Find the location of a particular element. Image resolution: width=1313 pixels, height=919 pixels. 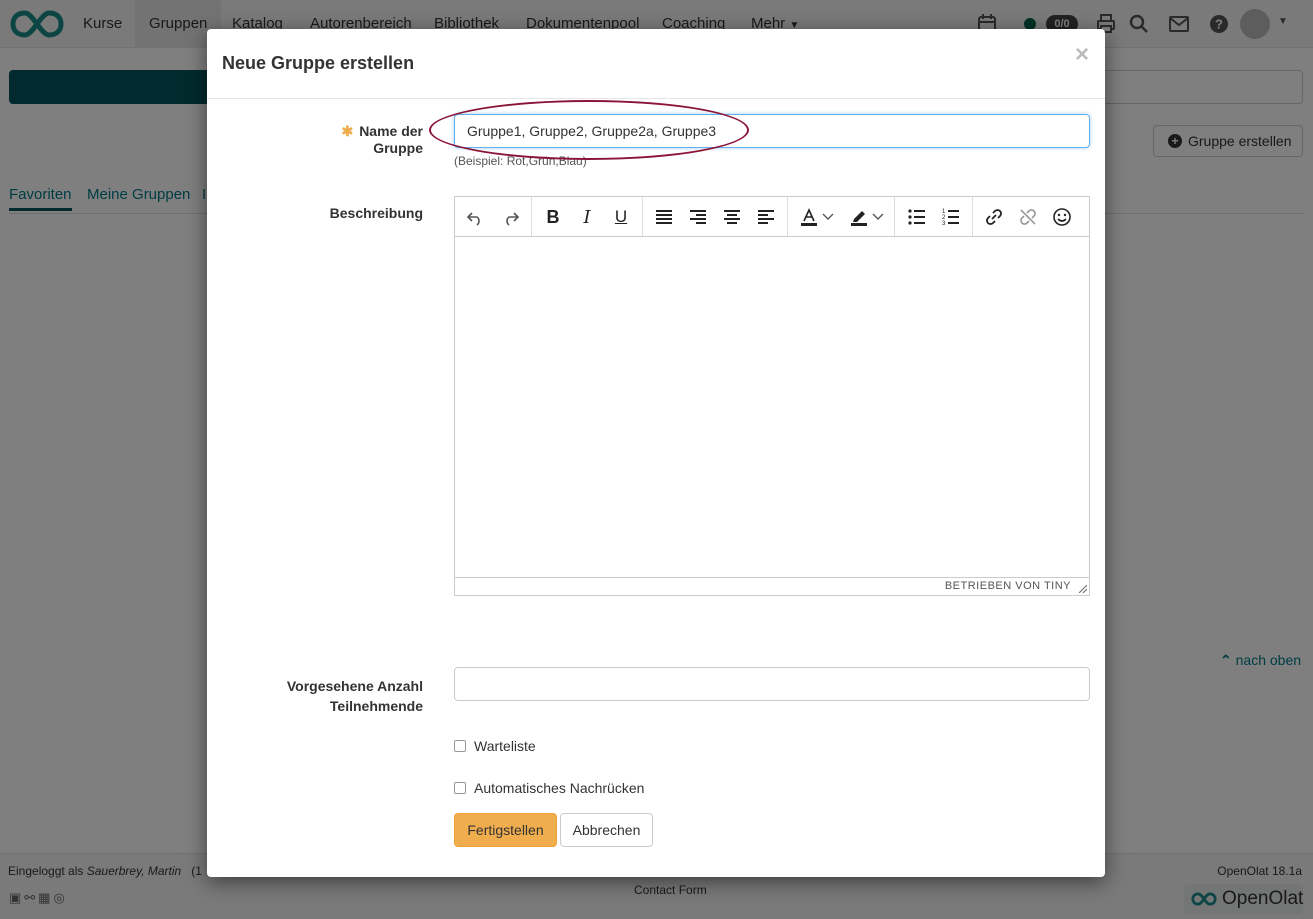

waitlist-option: Warteliste is located at coordinates (495, 746).